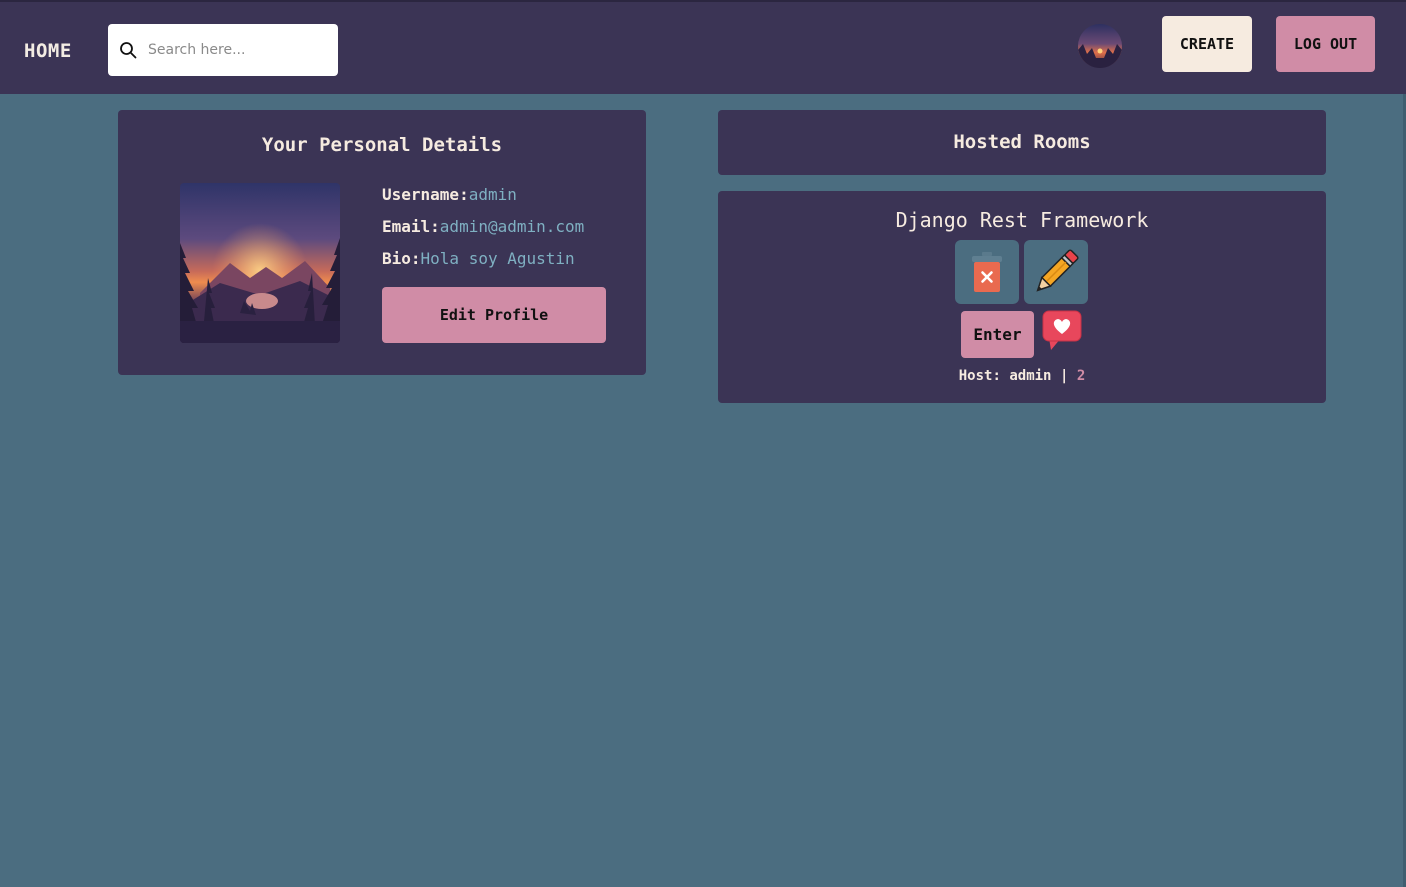  I want to click on host-prefix: Host:, so click(979, 376).